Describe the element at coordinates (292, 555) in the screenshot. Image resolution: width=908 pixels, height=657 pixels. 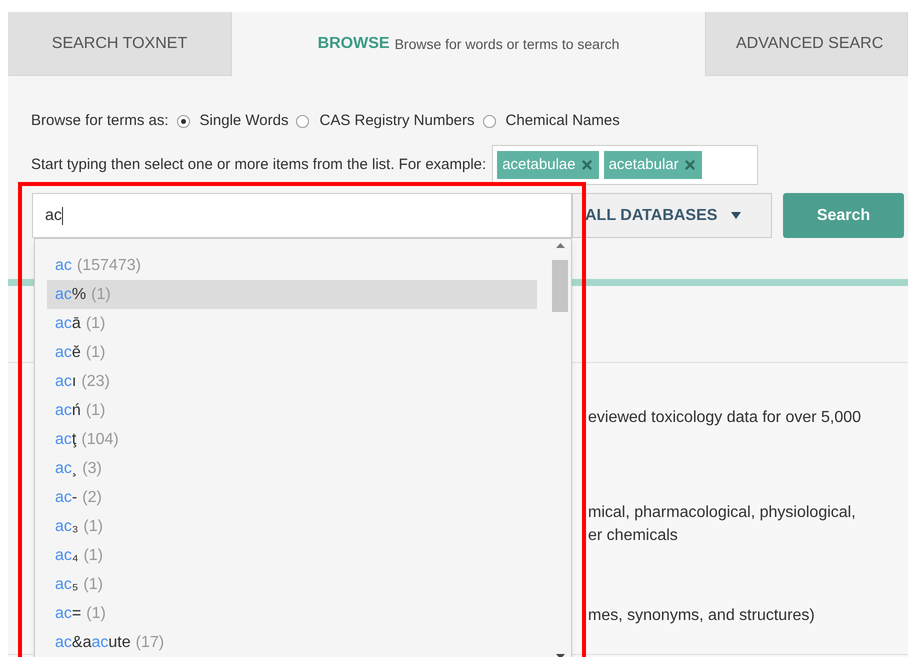
I see `suggestion-item: ac₄ (1)` at that location.